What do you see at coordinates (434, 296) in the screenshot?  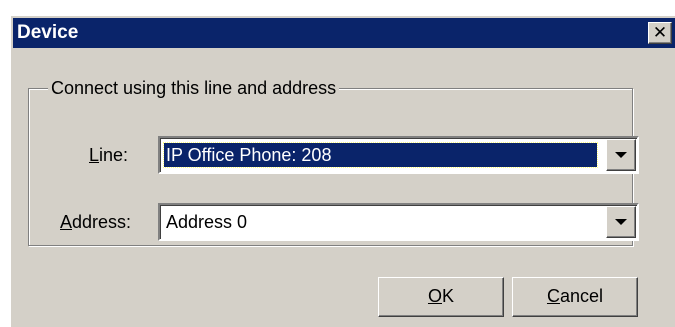 I see `ok-mnemonic: O` at bounding box center [434, 296].